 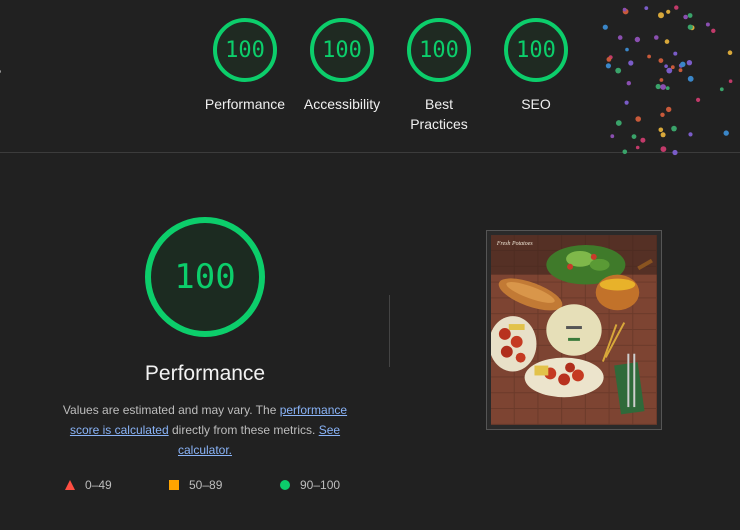 I want to click on gauge-label: Performance, so click(x=245, y=104).